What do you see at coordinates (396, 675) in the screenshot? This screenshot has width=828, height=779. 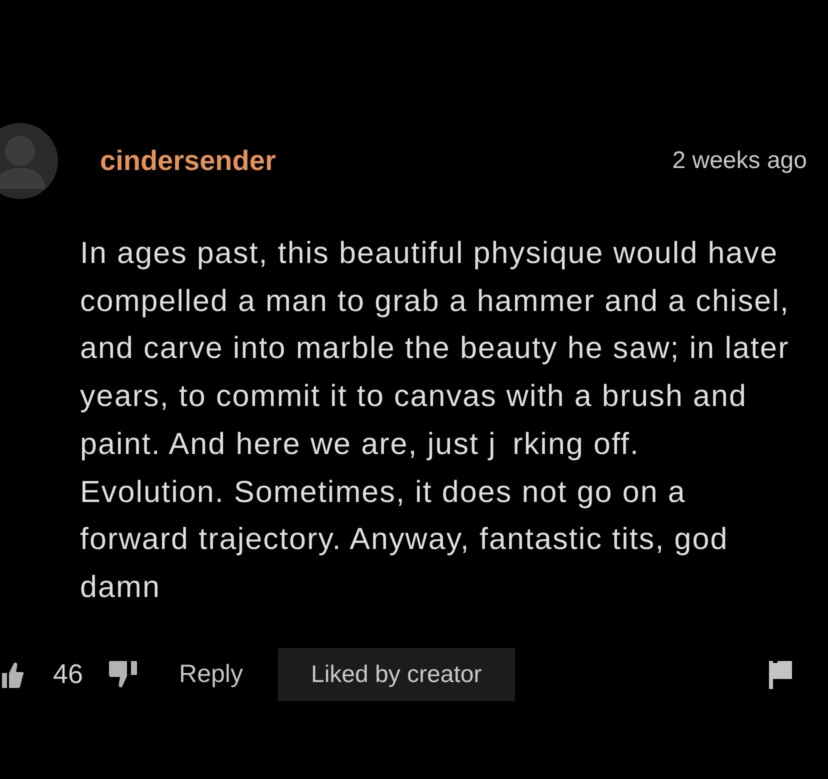 I see `liked-by-creator-badge: Liked by creator` at bounding box center [396, 675].